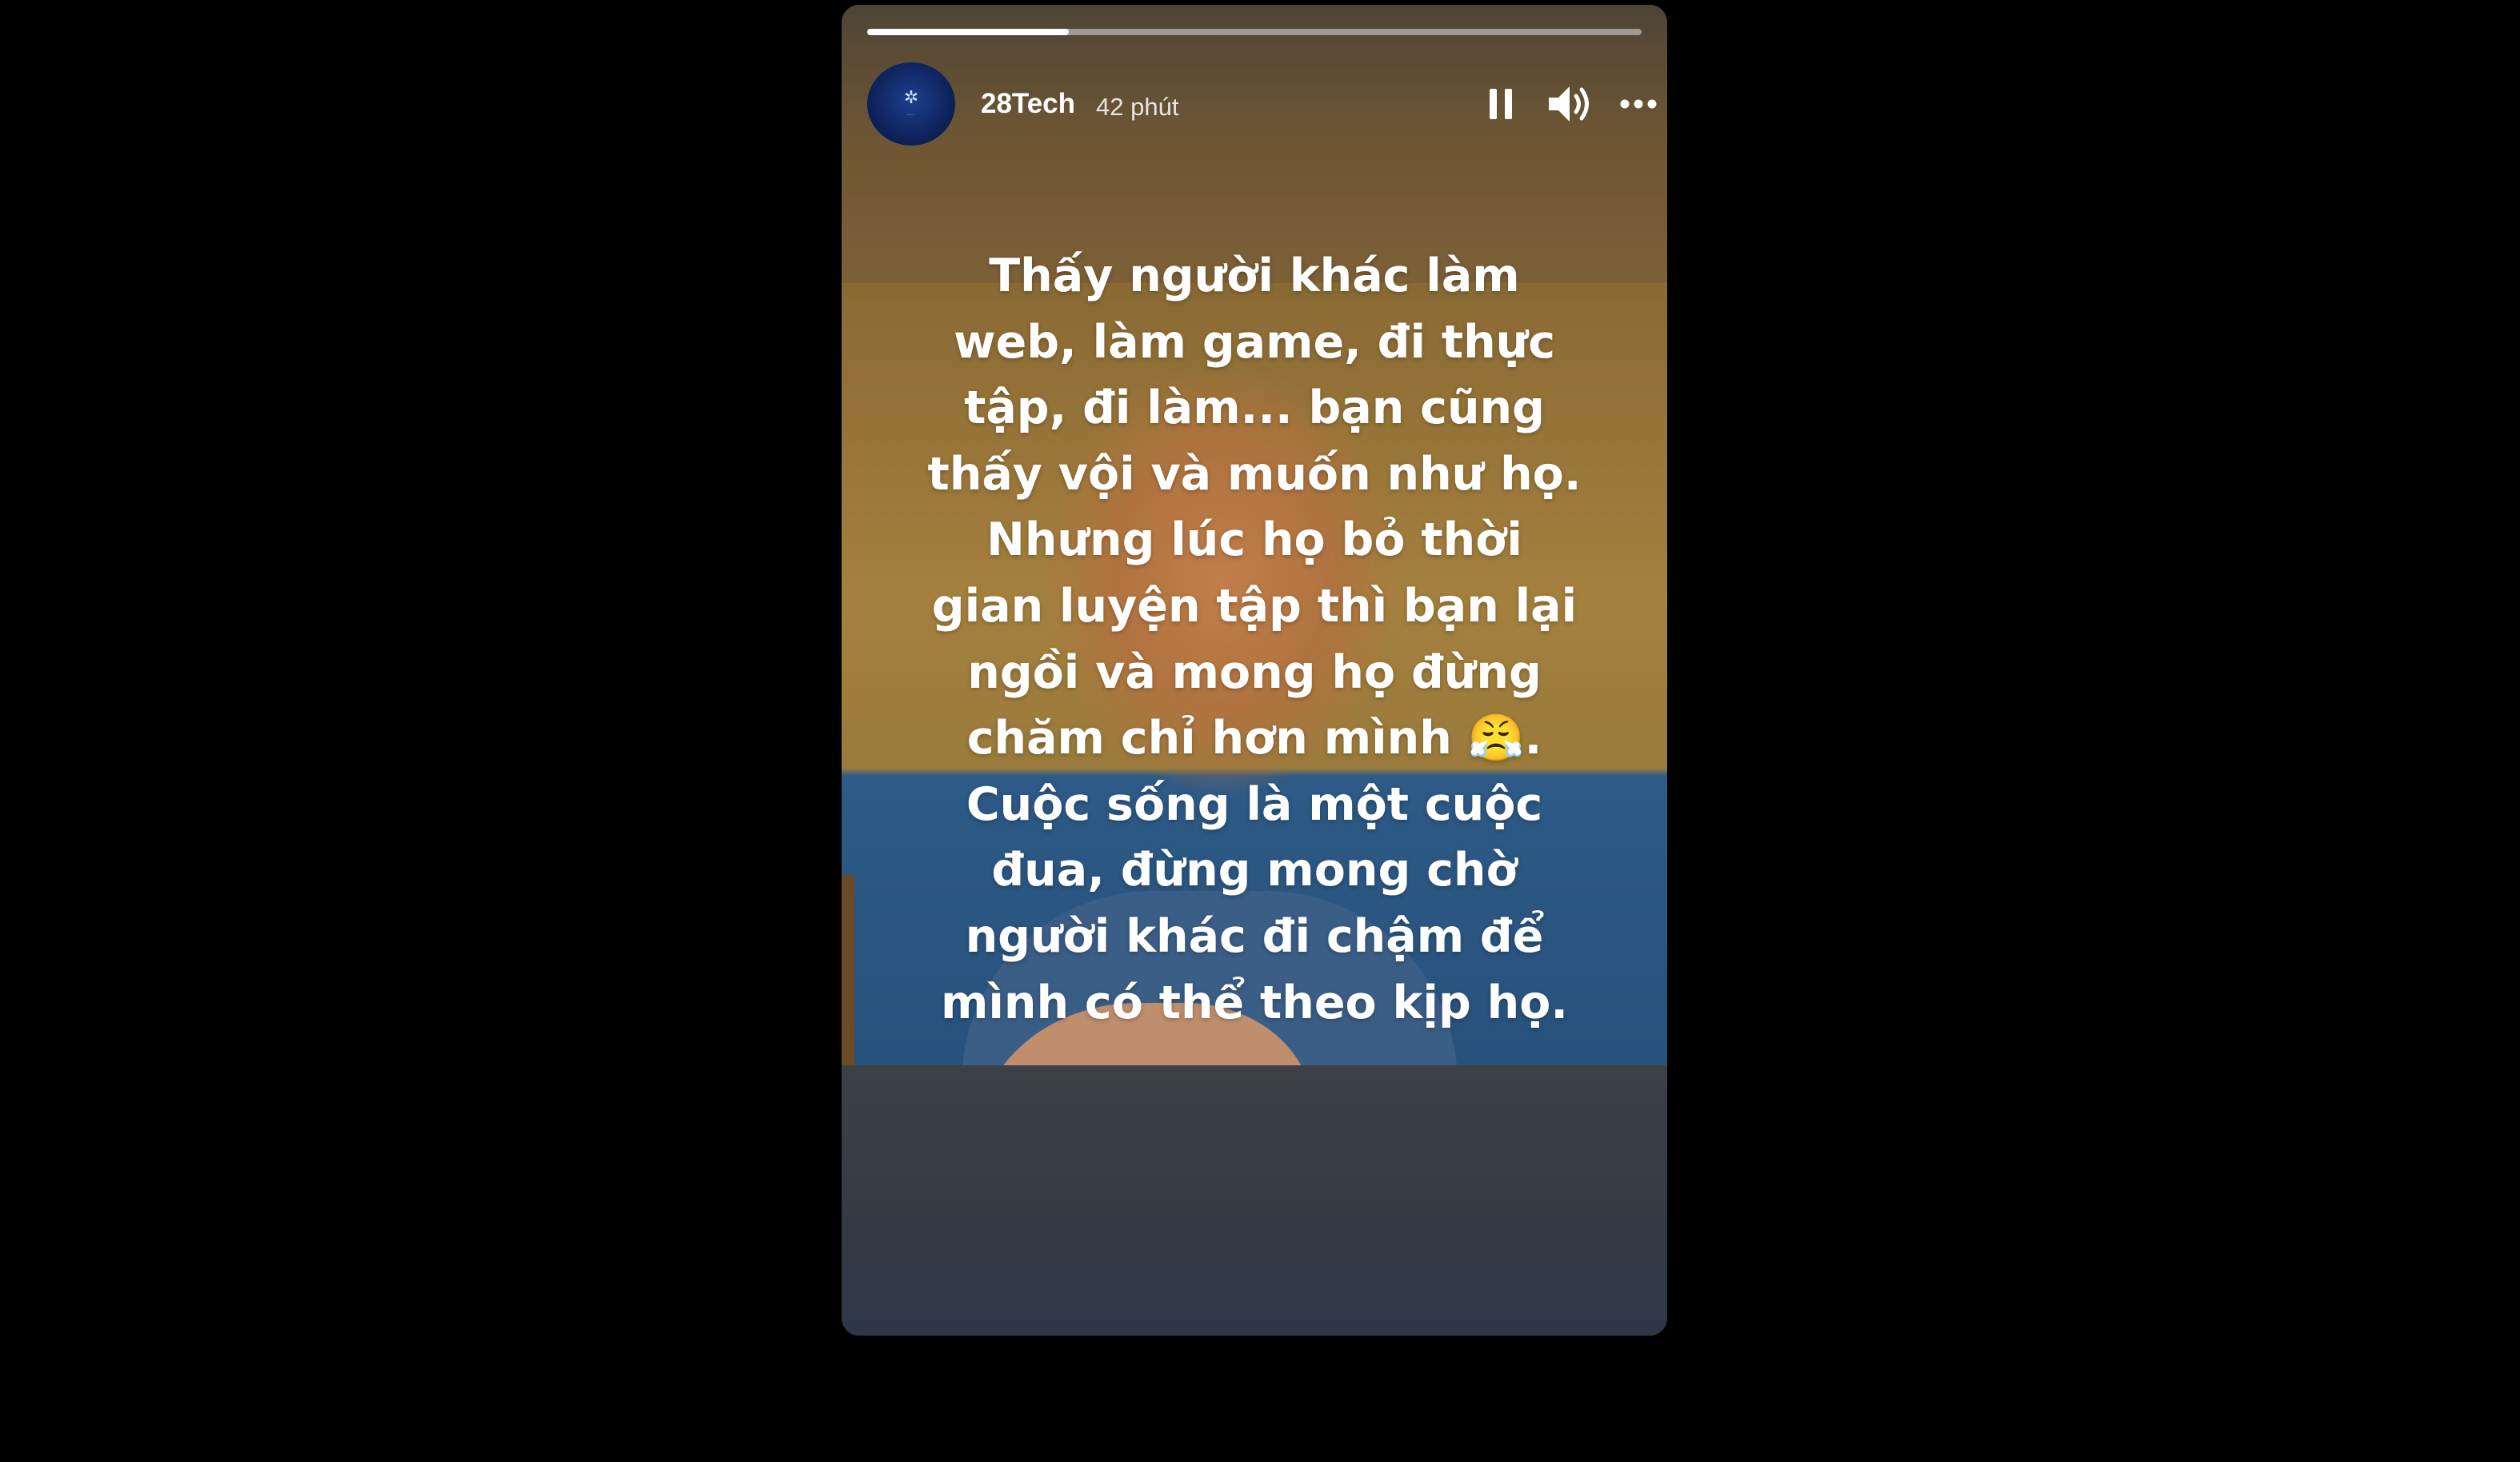  I want to click on sound-button, so click(1569, 104).